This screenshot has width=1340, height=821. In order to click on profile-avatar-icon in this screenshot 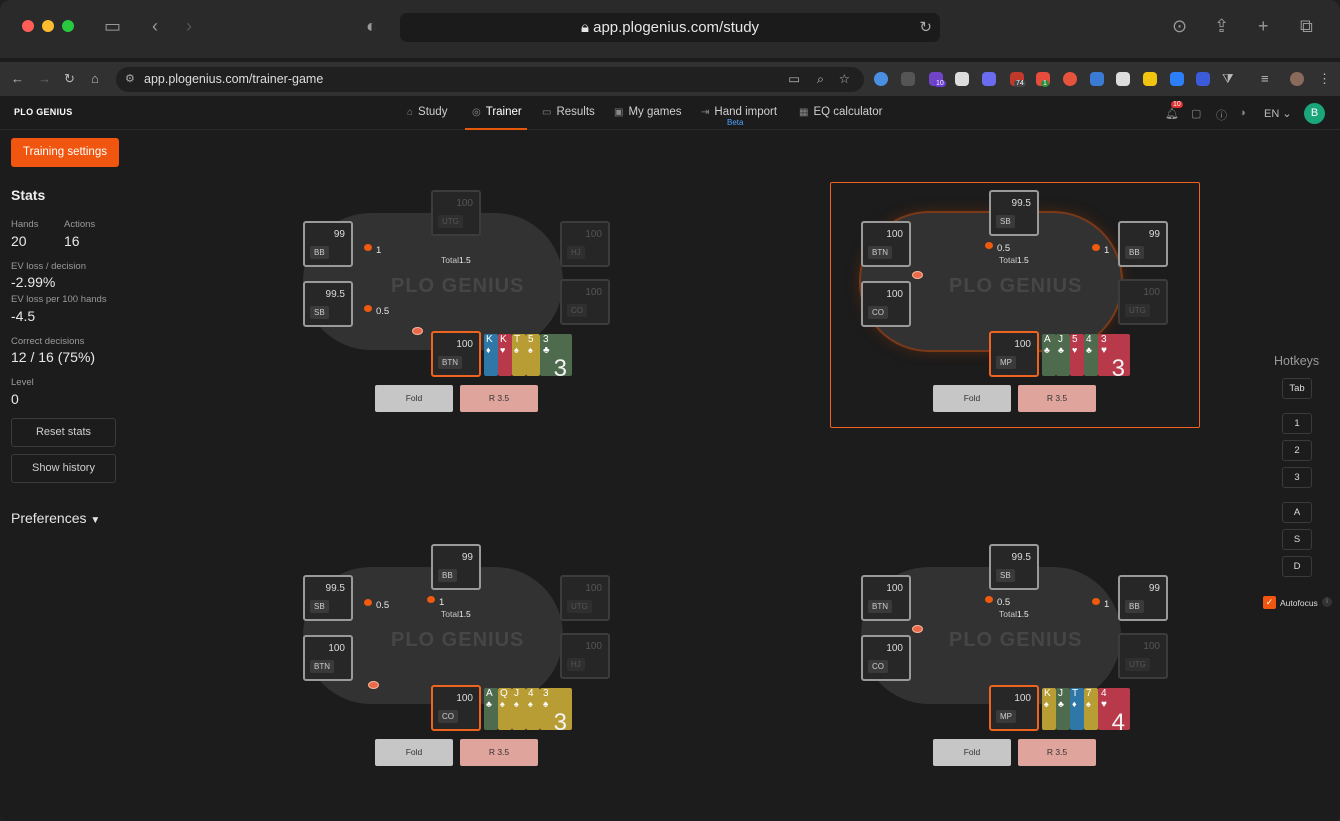, I will do `click(1297, 79)`.